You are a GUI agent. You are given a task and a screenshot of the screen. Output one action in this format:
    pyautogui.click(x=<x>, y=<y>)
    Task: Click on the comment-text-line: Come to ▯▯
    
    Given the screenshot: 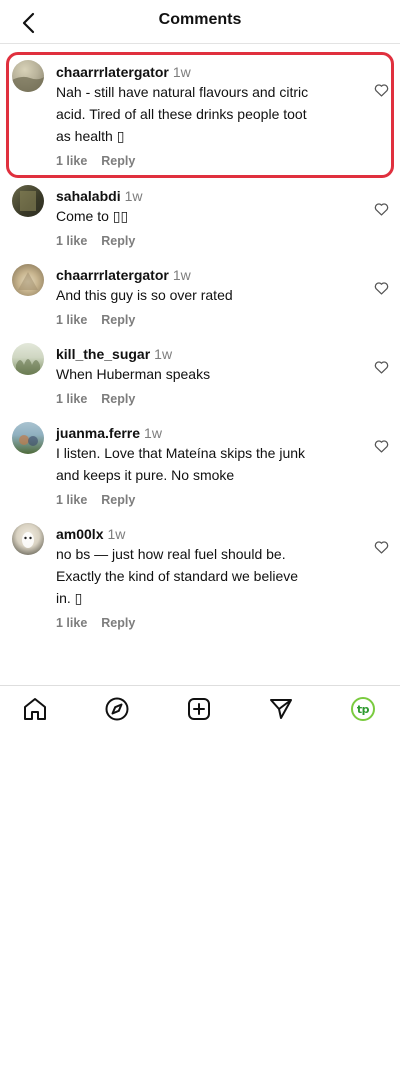 What is the action you would take?
    pyautogui.click(x=92, y=216)
    